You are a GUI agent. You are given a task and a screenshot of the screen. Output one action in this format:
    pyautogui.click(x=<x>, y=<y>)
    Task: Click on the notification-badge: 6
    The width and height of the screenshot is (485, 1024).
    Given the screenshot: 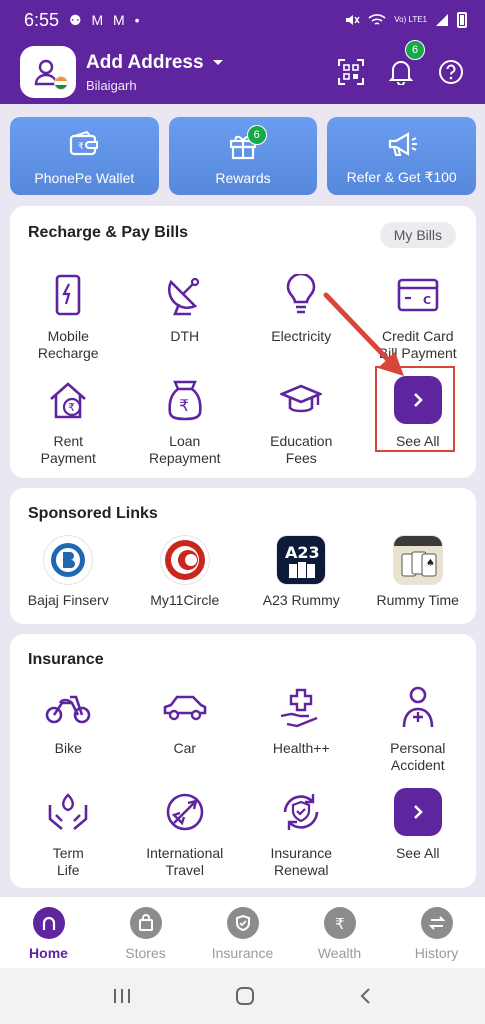 What is the action you would take?
    pyautogui.click(x=415, y=50)
    